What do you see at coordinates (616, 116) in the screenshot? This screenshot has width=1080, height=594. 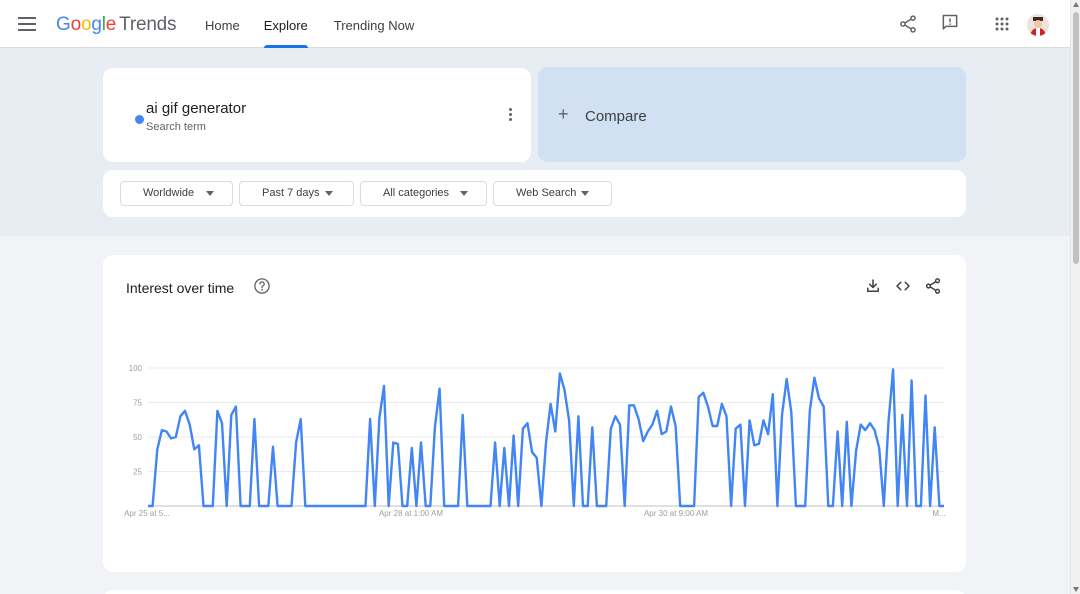 I see `compare-label: Compare` at bounding box center [616, 116].